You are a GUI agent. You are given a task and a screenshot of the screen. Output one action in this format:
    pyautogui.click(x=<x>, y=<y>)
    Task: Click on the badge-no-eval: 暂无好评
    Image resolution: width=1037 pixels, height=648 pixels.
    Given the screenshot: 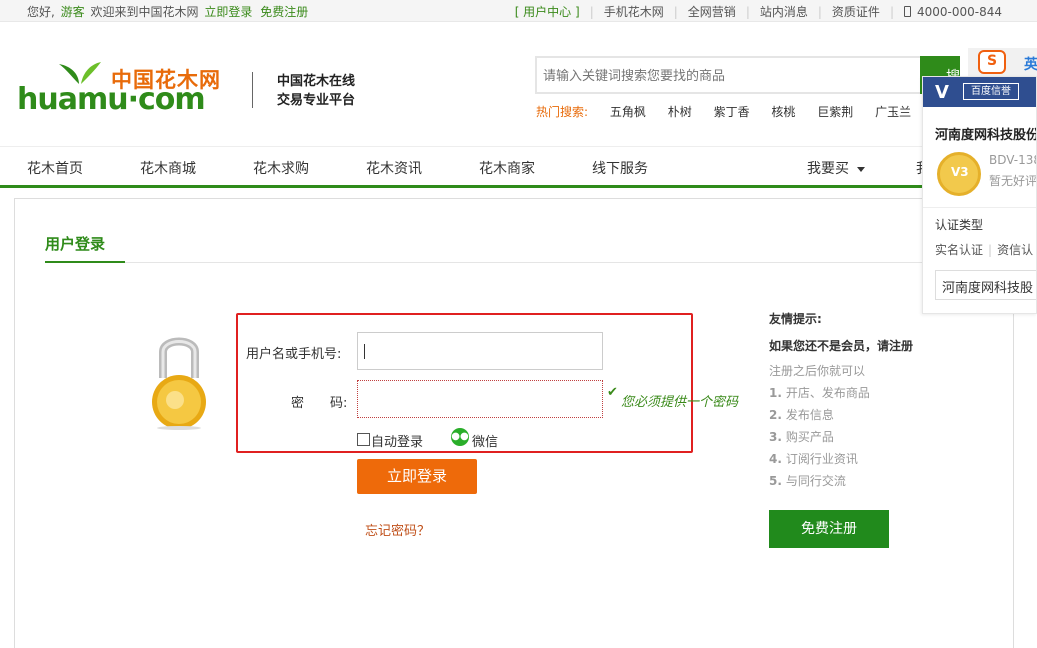 What is the action you would take?
    pyautogui.click(x=1013, y=181)
    